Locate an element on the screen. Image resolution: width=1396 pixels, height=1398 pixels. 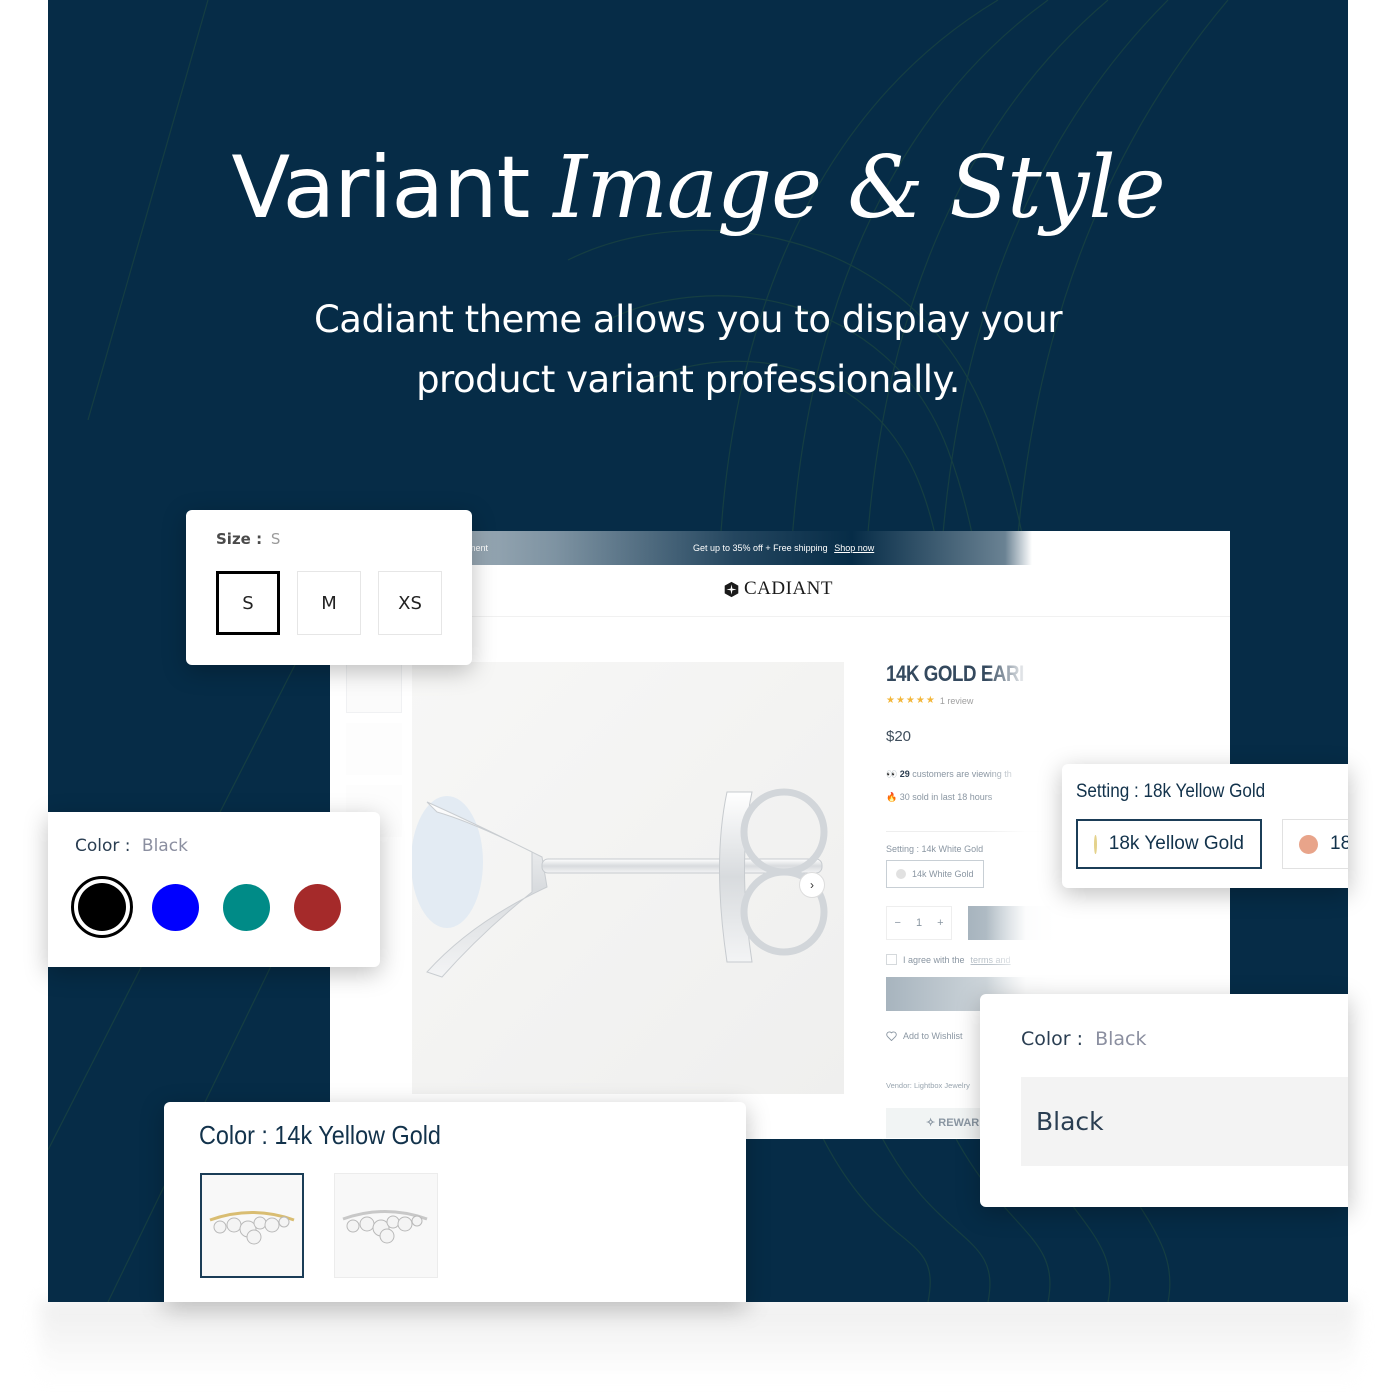
image-option-white-gold is located at coordinates (386, 1225).